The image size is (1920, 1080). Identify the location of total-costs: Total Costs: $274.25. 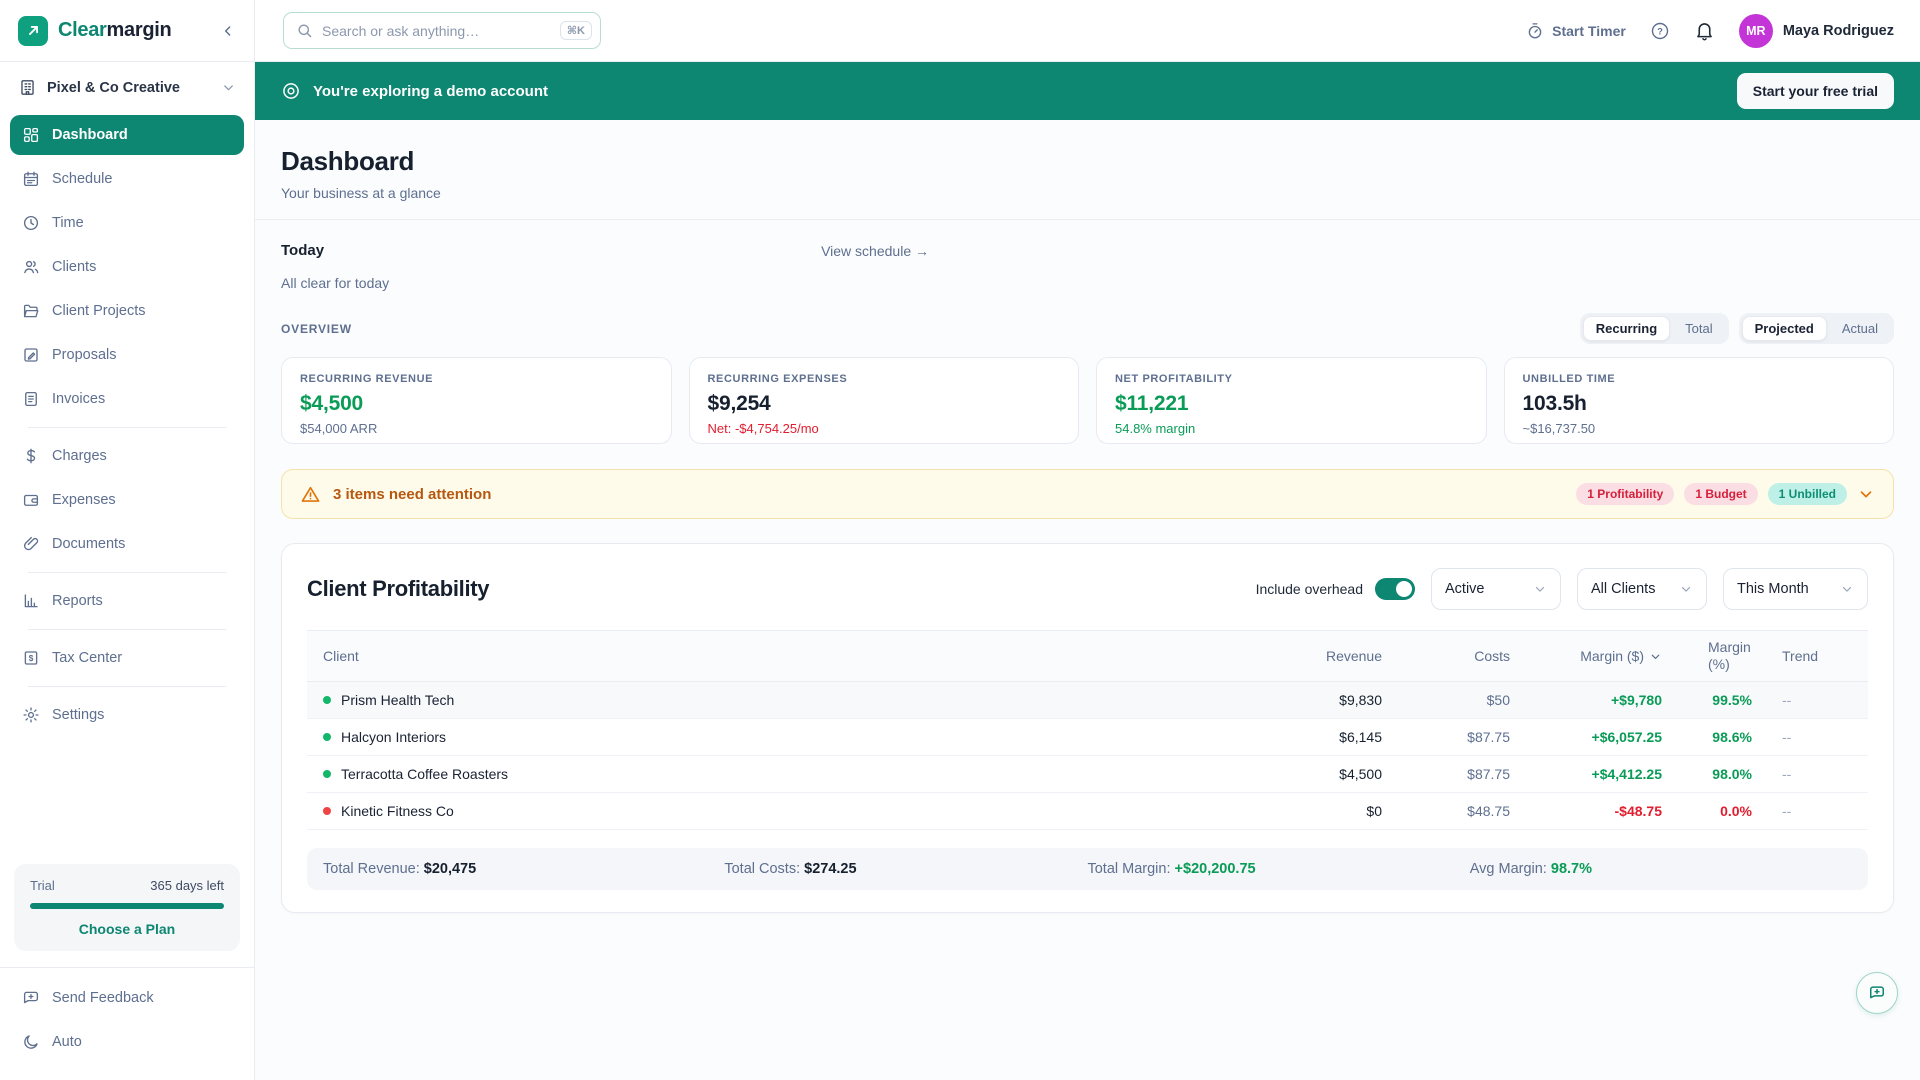
(790, 869).